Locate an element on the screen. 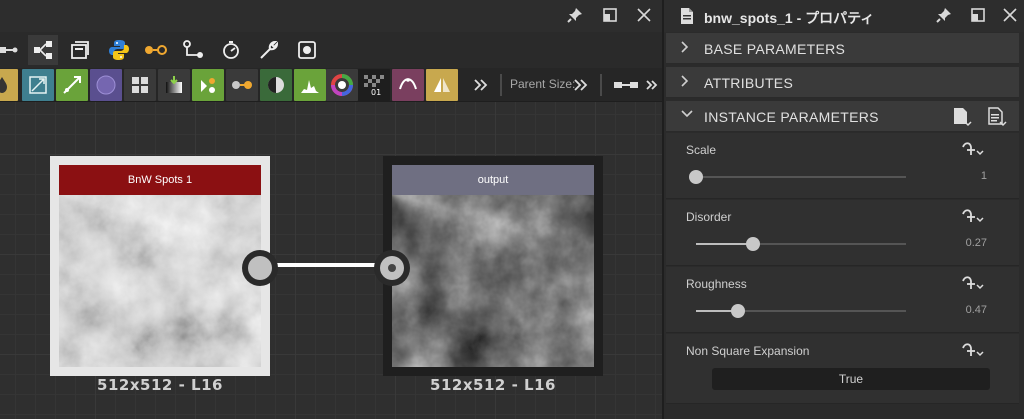 Image resolution: width=1024 pixels, height=419 pixels. graph-toolbar is located at coordinates (331, 50).